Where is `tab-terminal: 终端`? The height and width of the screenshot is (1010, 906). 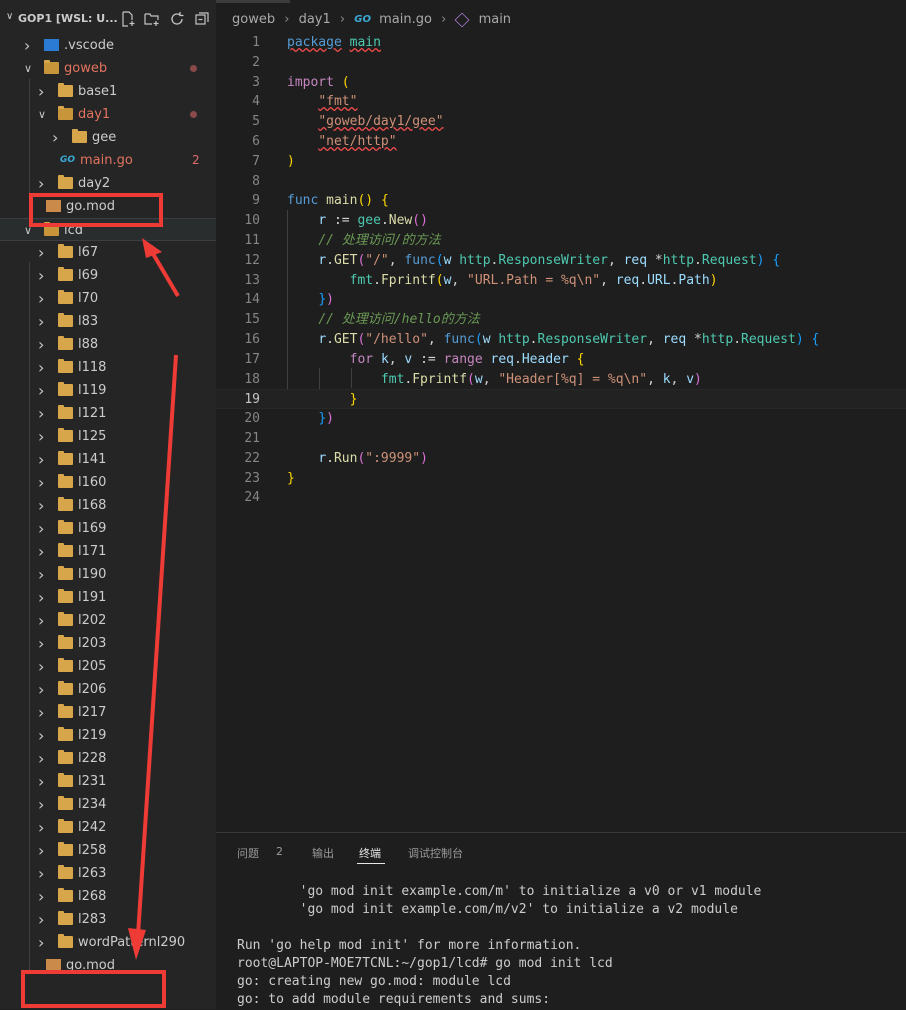 tab-terminal: 终端 is located at coordinates (370, 853).